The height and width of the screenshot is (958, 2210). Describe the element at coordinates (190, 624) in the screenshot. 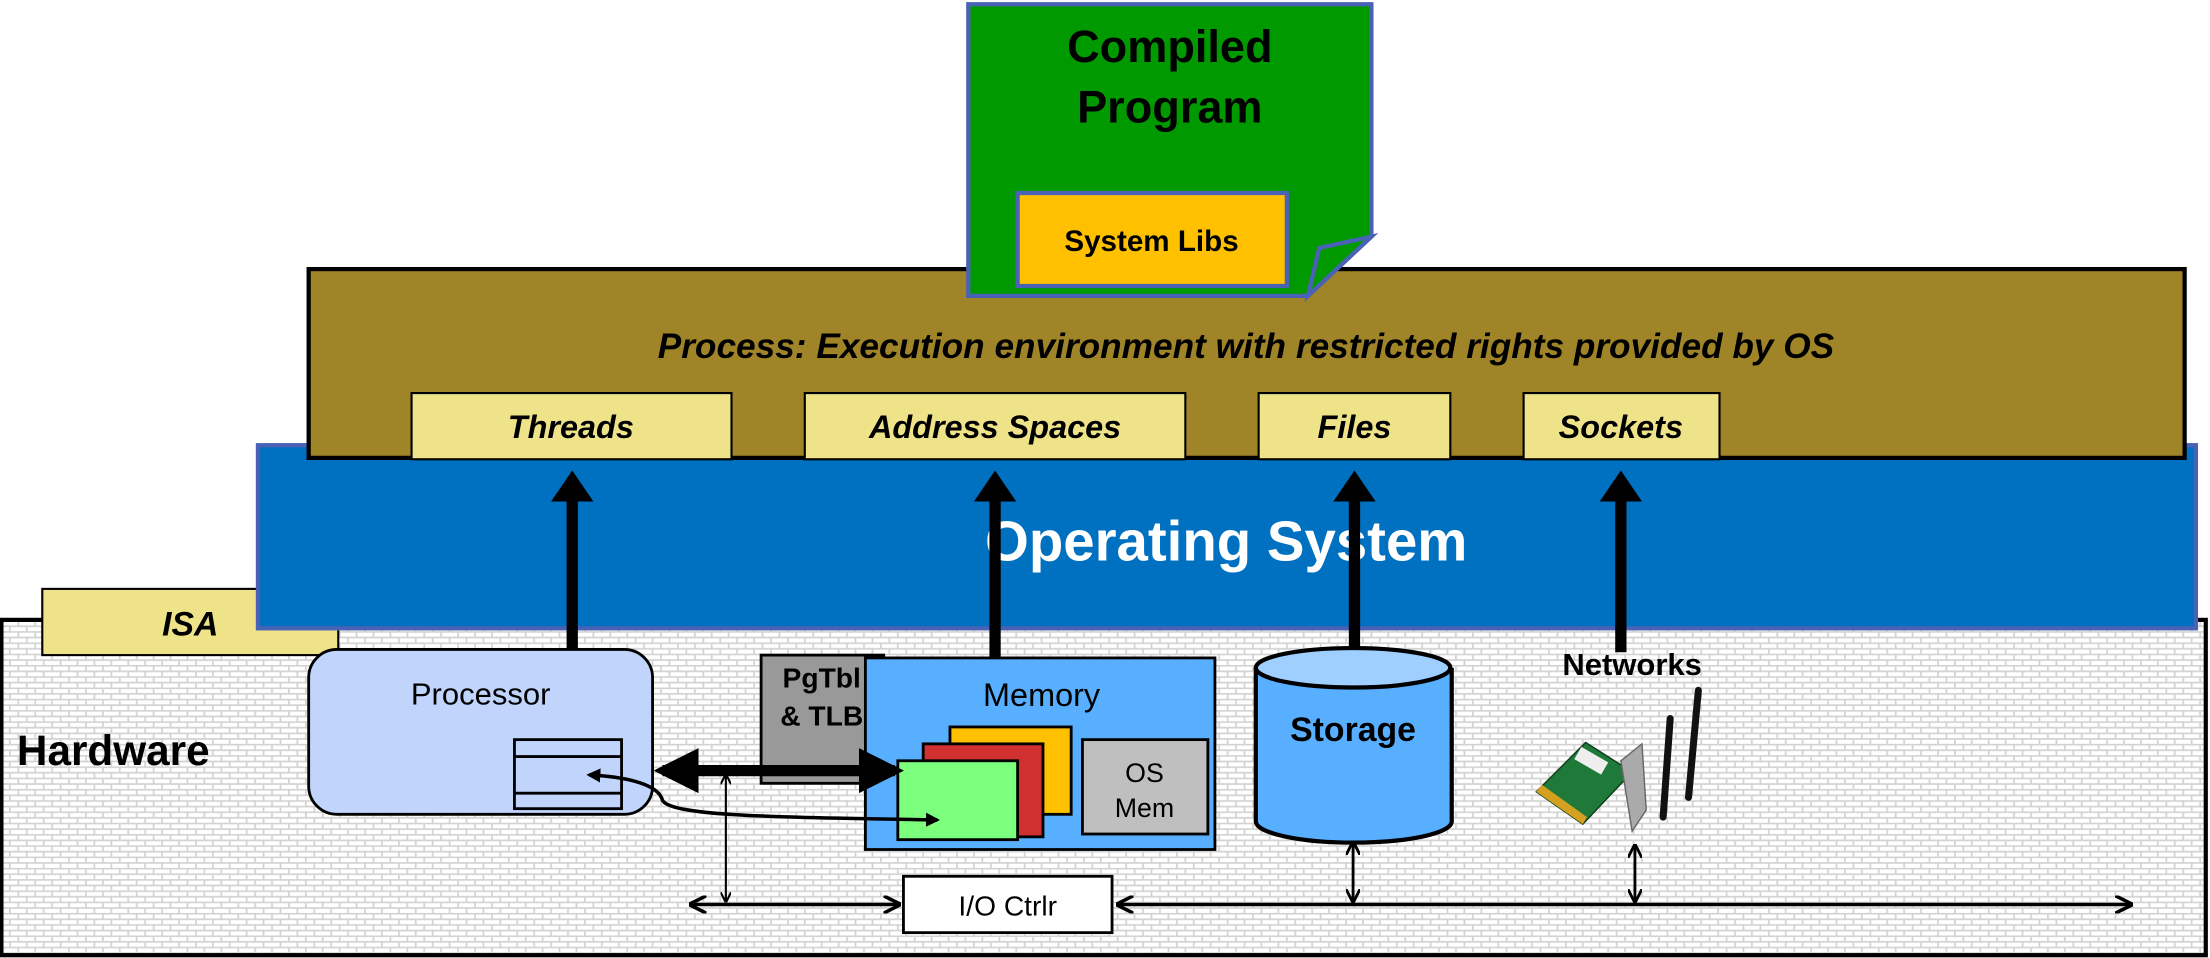

I see `isa-label: ISA` at that location.